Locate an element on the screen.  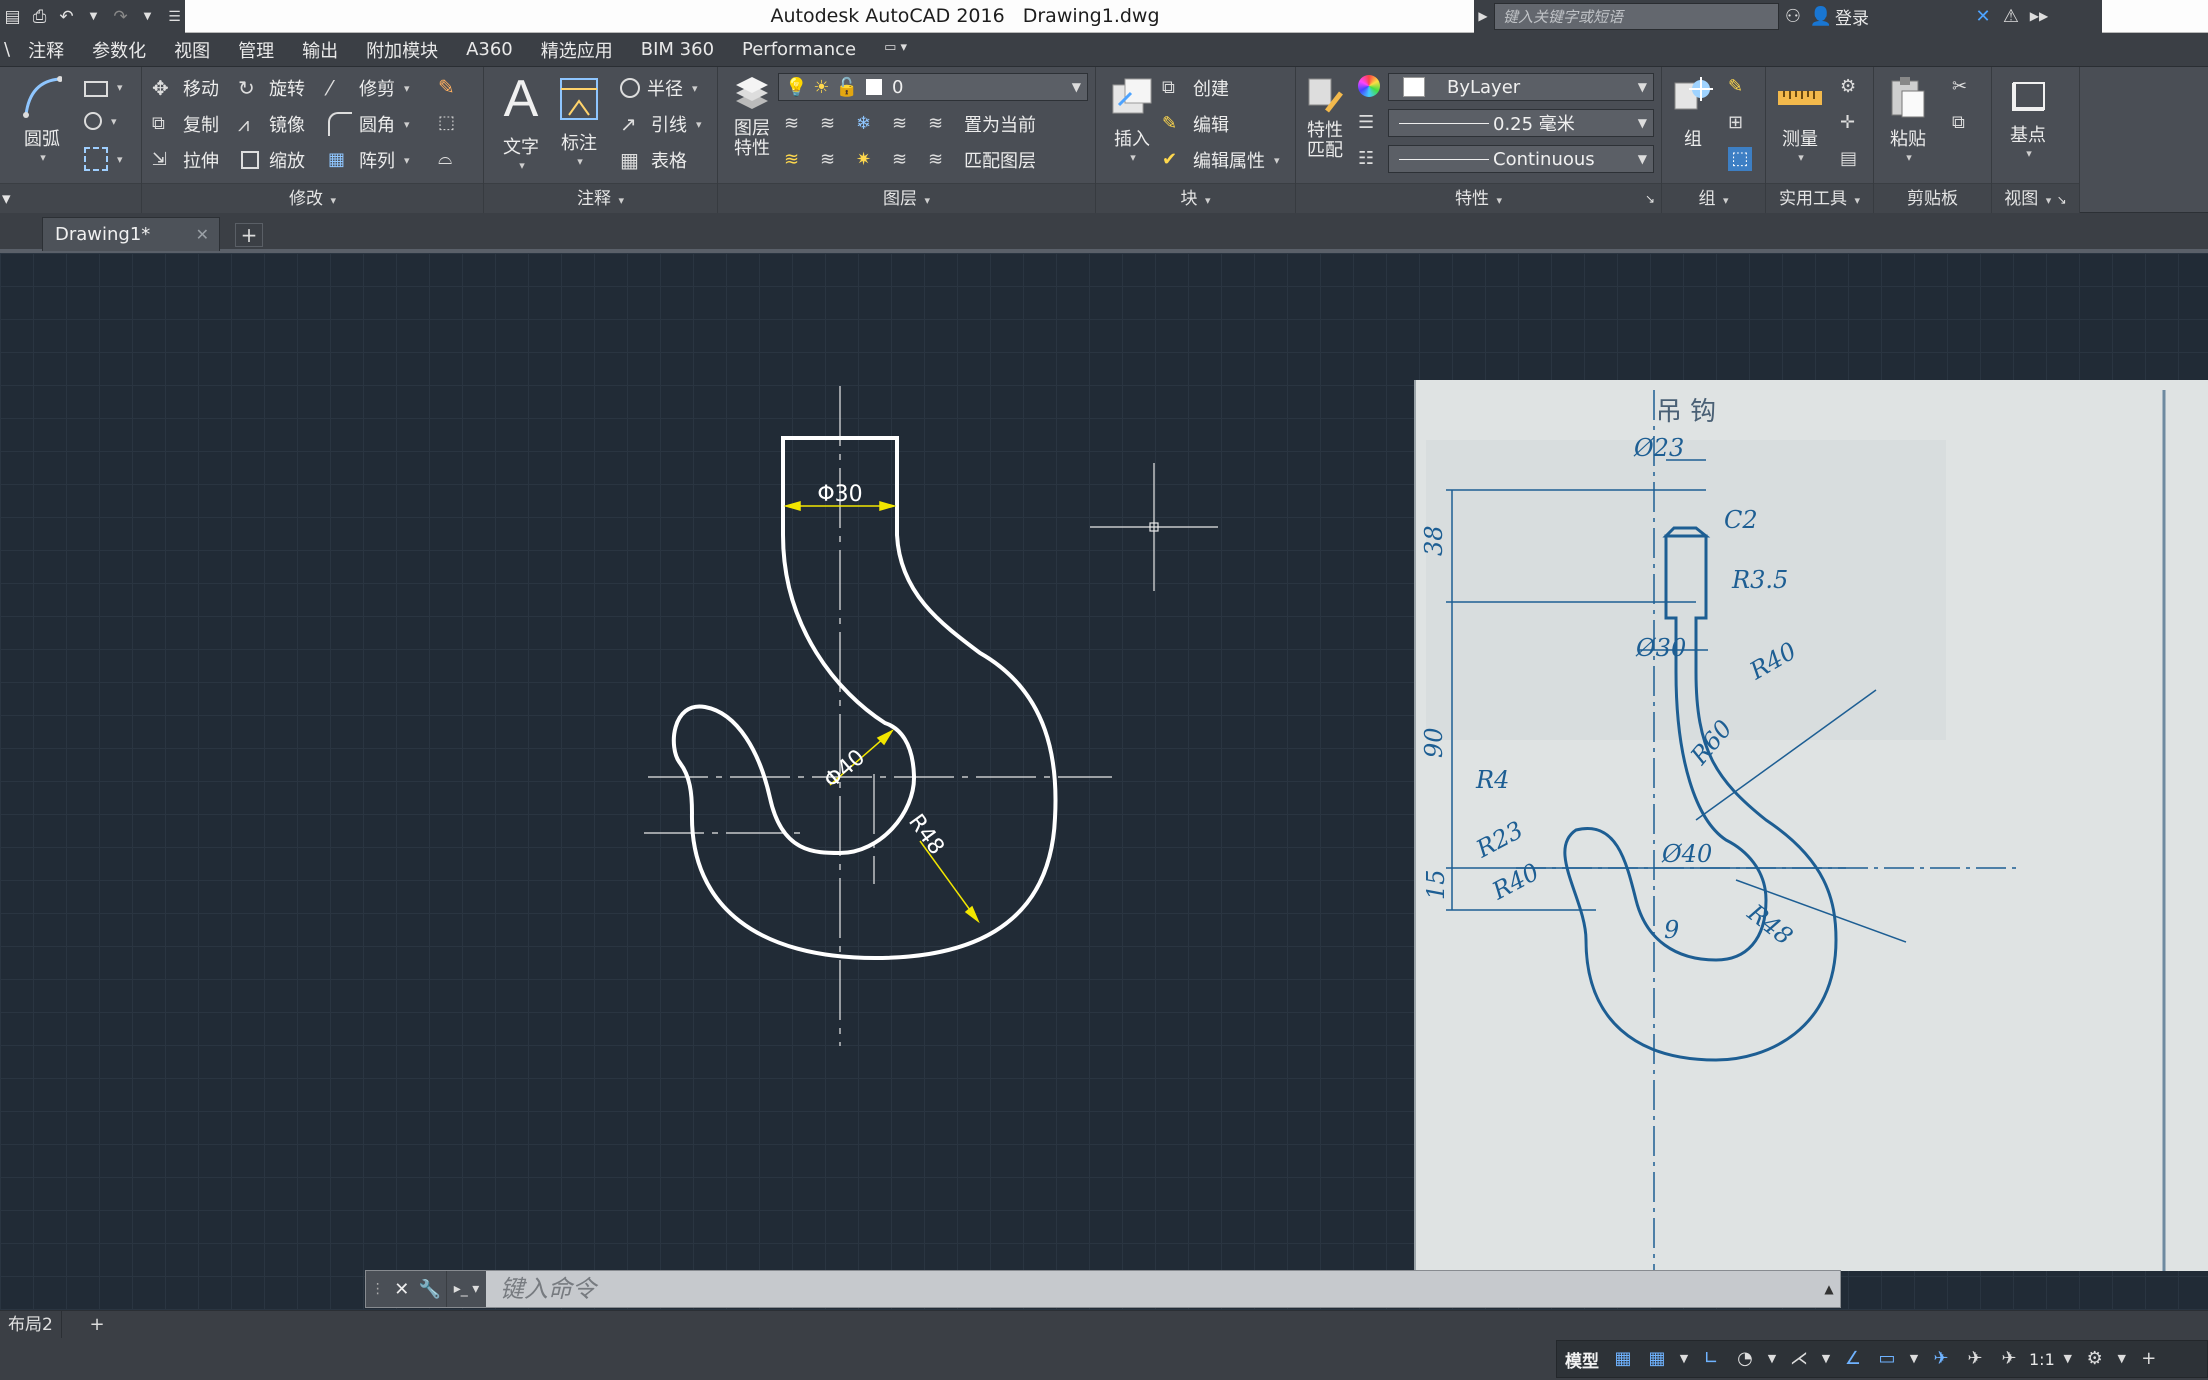
rectangle-button: ▾ is located at coordinates (103, 87).